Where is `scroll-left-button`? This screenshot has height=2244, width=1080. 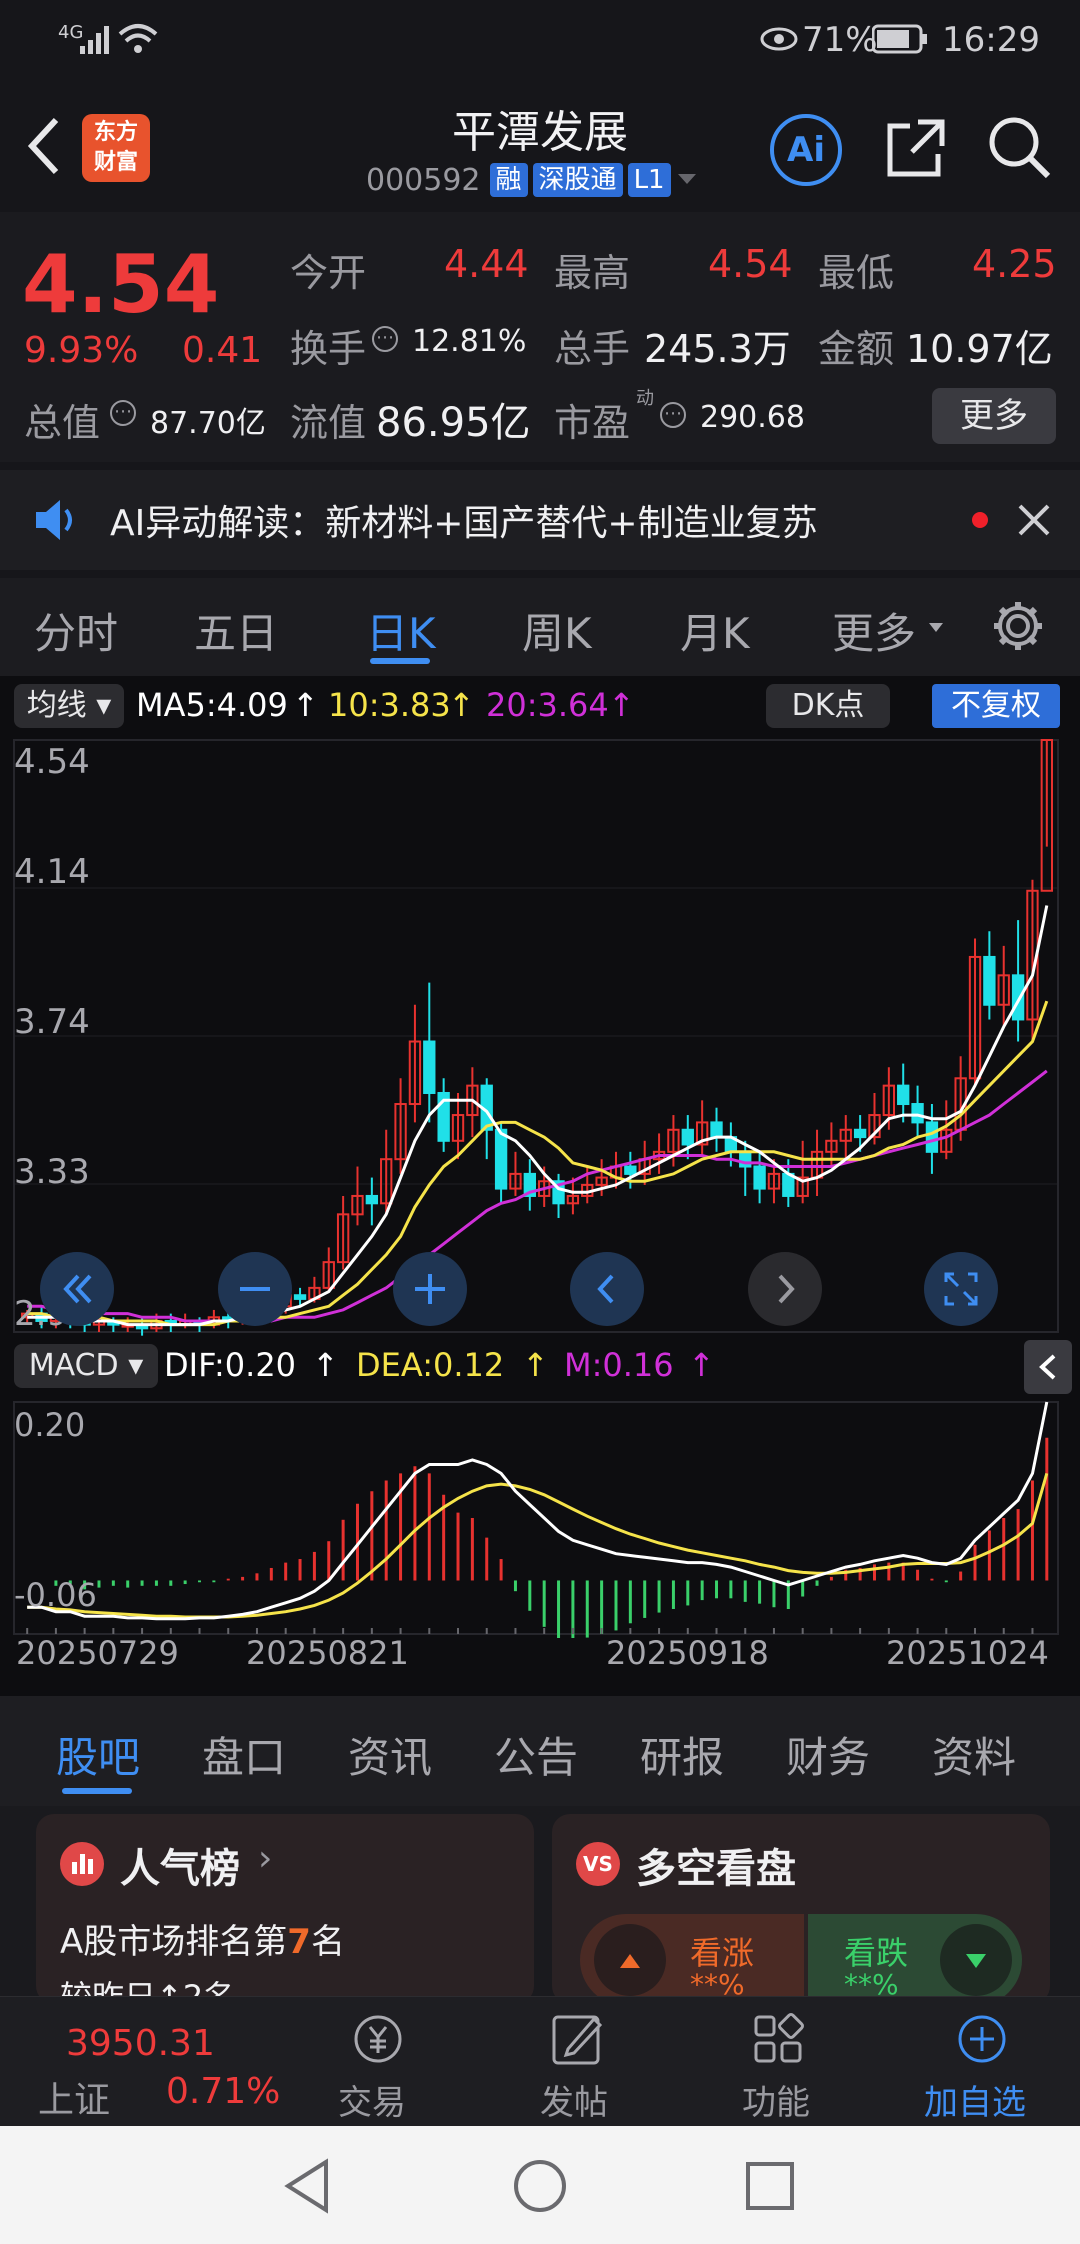 scroll-left-button is located at coordinates (607, 1289).